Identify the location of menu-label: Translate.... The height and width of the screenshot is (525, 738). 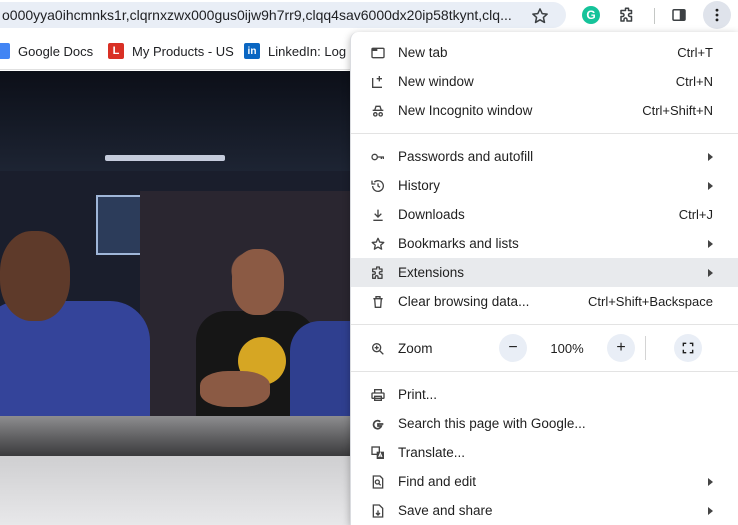
(432, 452).